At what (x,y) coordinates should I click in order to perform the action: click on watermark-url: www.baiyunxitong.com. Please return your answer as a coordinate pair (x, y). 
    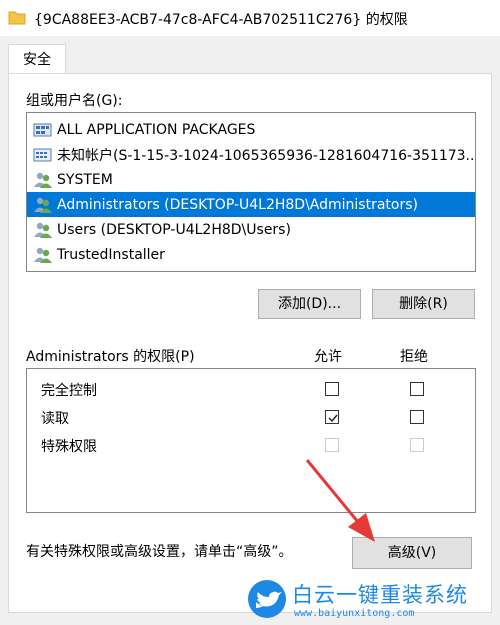
    Looking at the image, I should click on (354, 613).